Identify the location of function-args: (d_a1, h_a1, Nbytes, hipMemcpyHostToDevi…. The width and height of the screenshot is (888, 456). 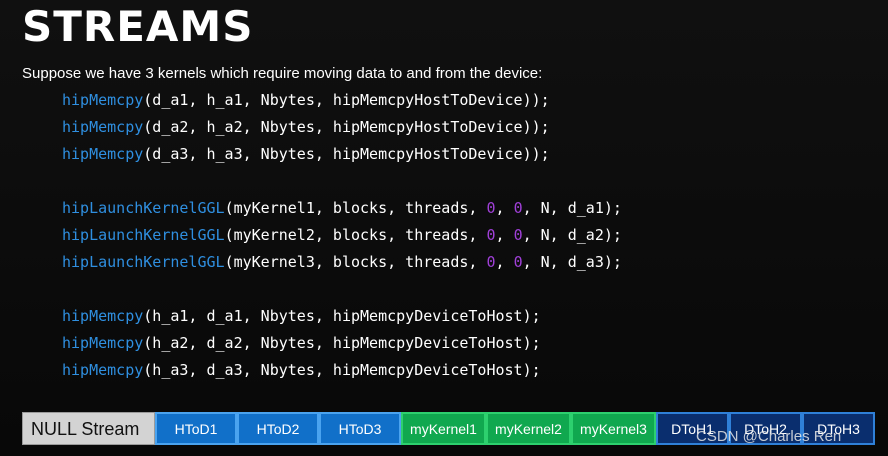
(346, 100).